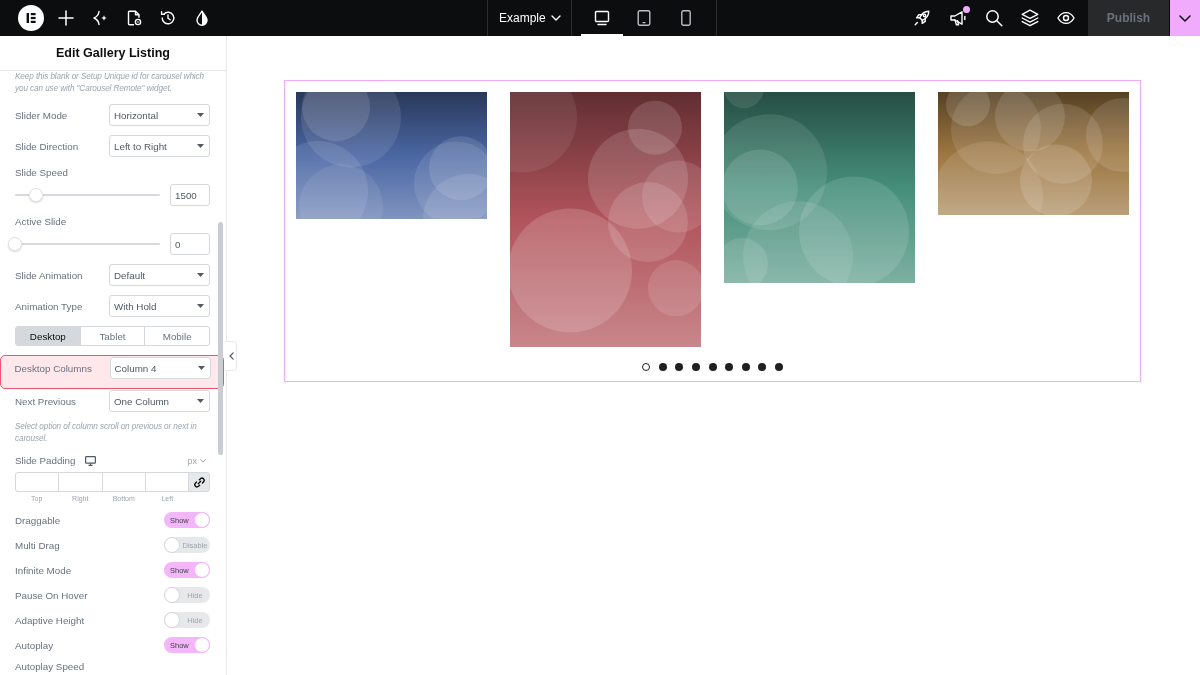  Describe the element at coordinates (41, 221) in the screenshot. I see `field-label: Active Slide` at that location.